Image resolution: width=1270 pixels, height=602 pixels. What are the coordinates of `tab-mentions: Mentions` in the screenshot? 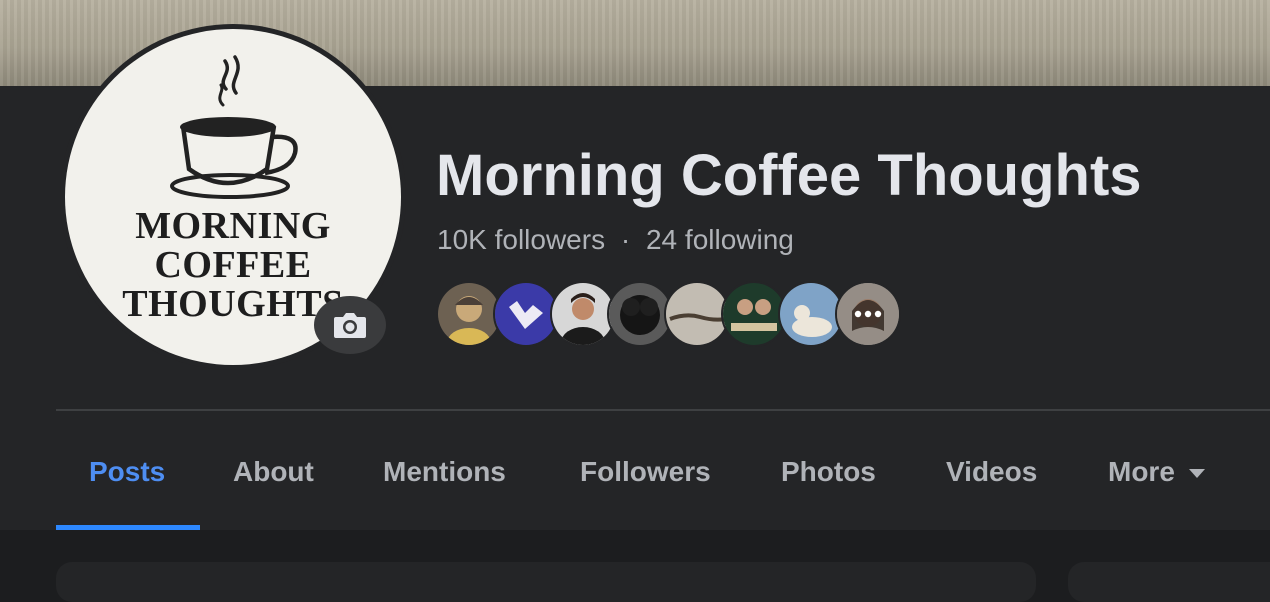 It's located at (444, 472).